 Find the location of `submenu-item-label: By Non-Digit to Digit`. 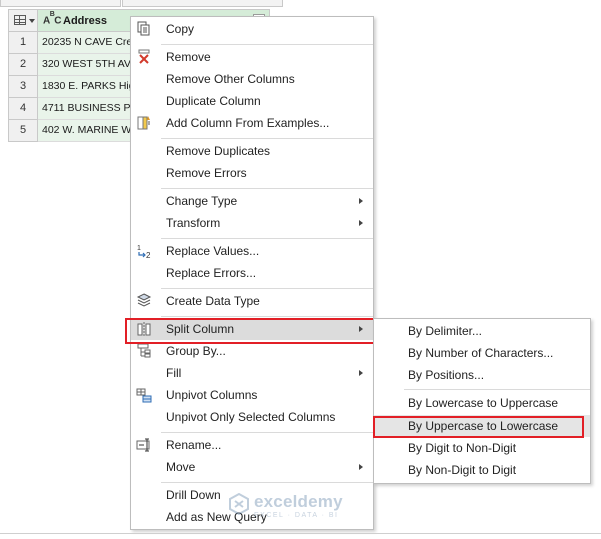

submenu-item-label: By Non-Digit to Digit is located at coordinates (462, 470).